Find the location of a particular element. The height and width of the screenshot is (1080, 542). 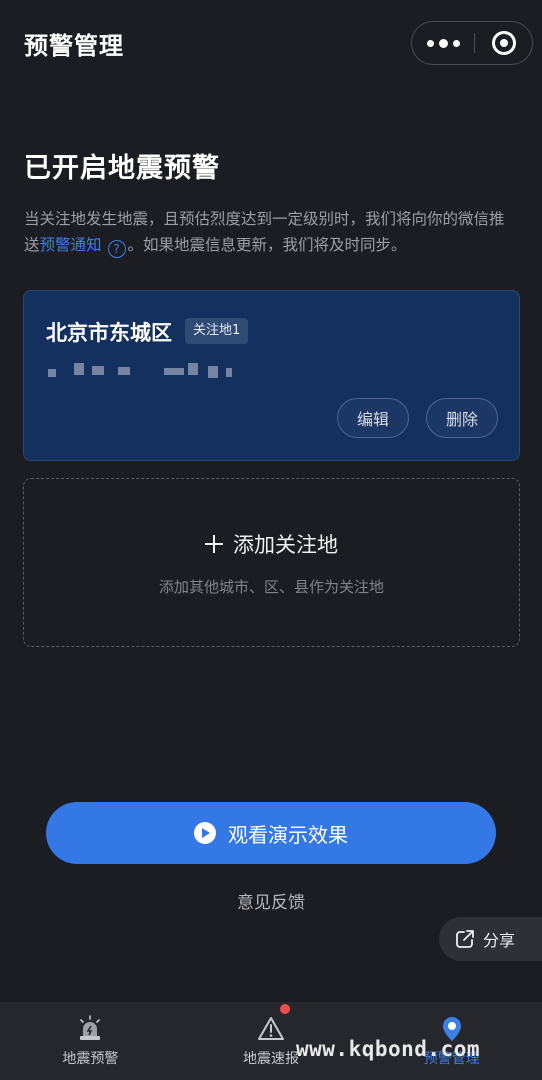

alert-notice-link: 预警通知 is located at coordinates (71, 245).